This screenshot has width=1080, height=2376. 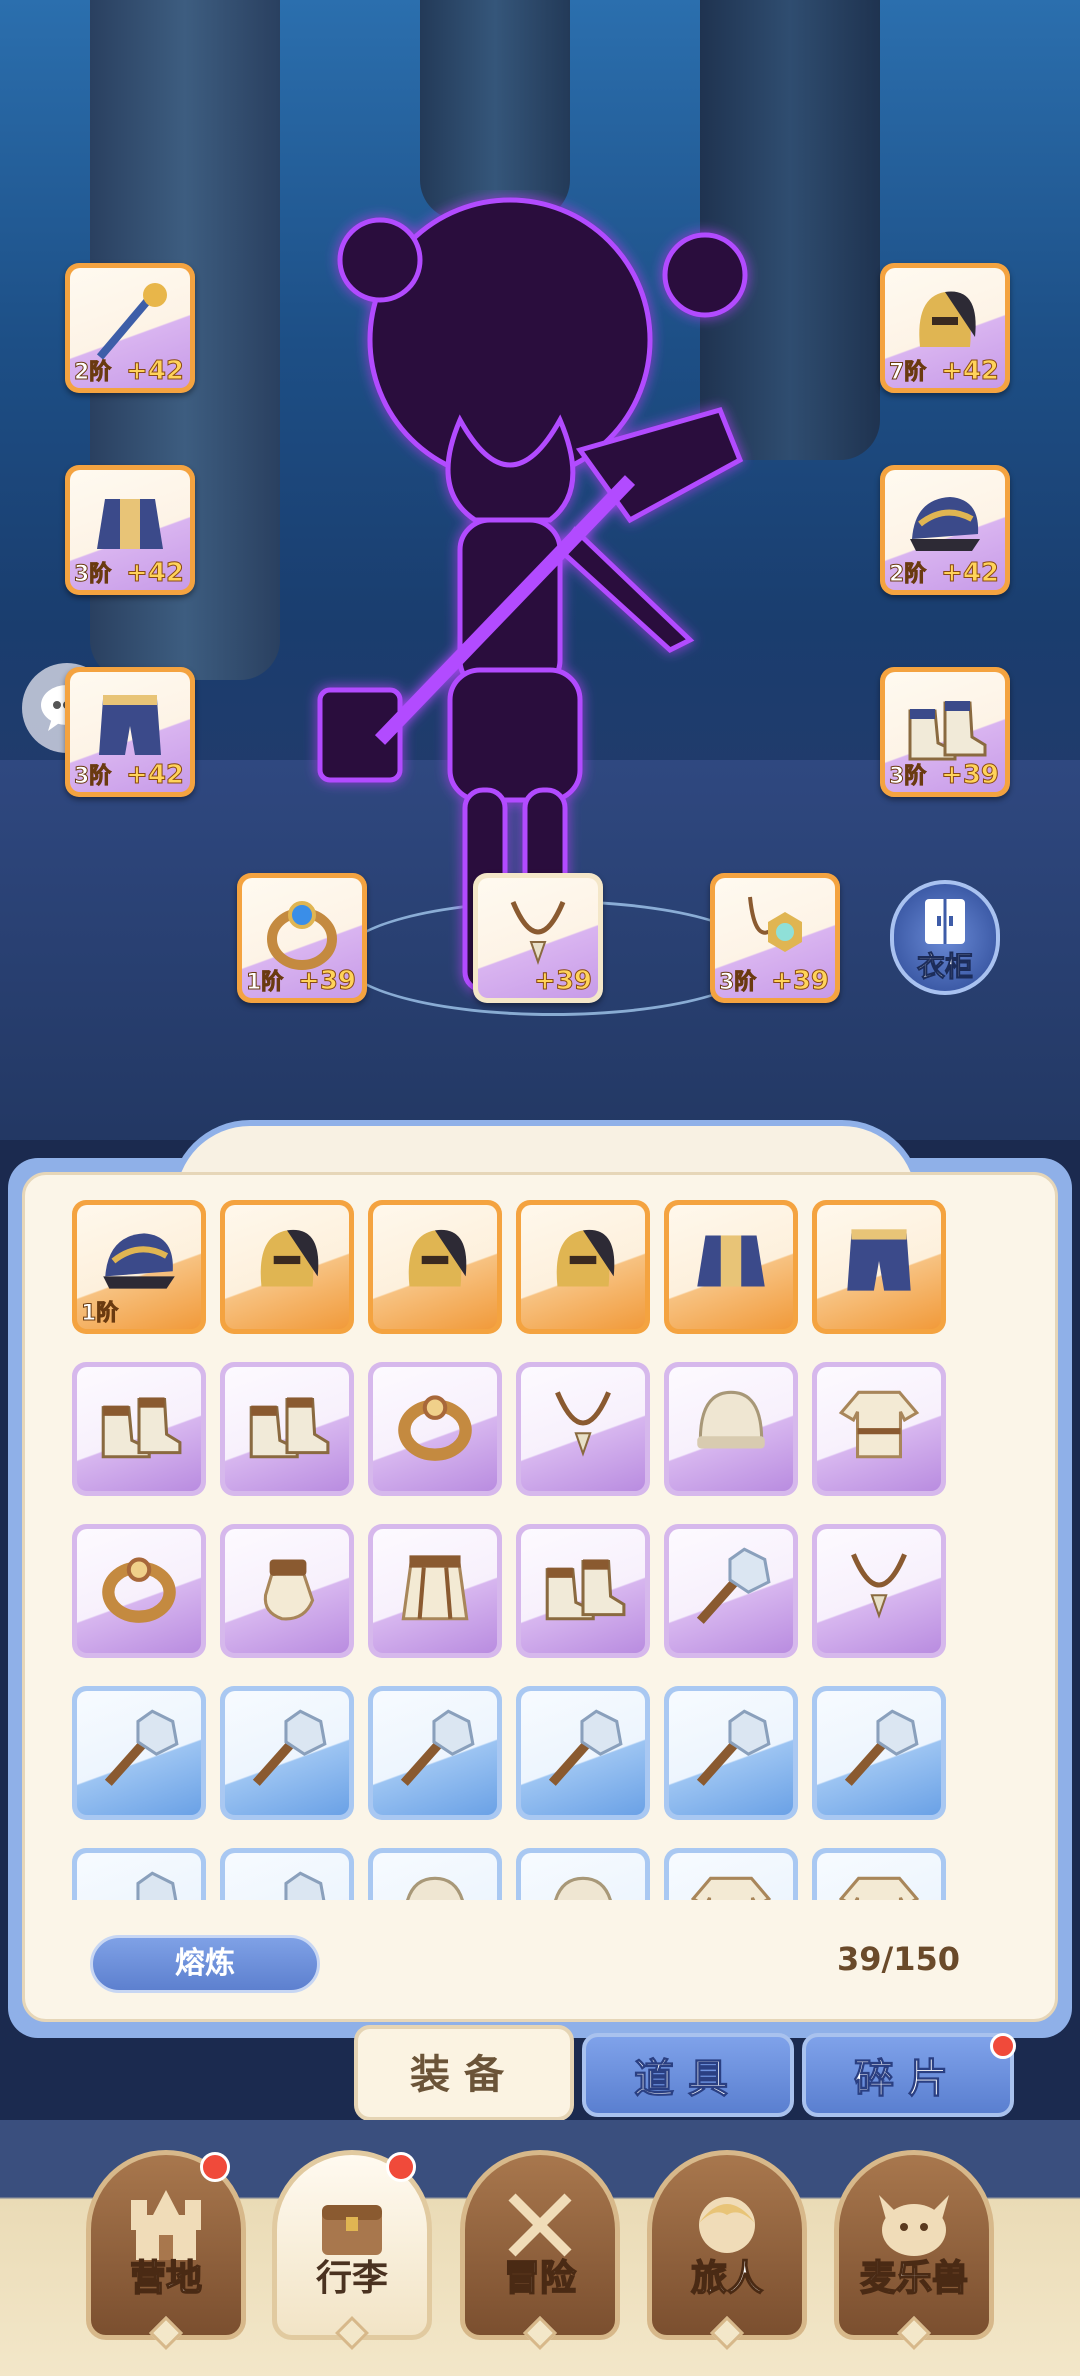 I want to click on inventory-item: 1阶, so click(x=139, y=1267).